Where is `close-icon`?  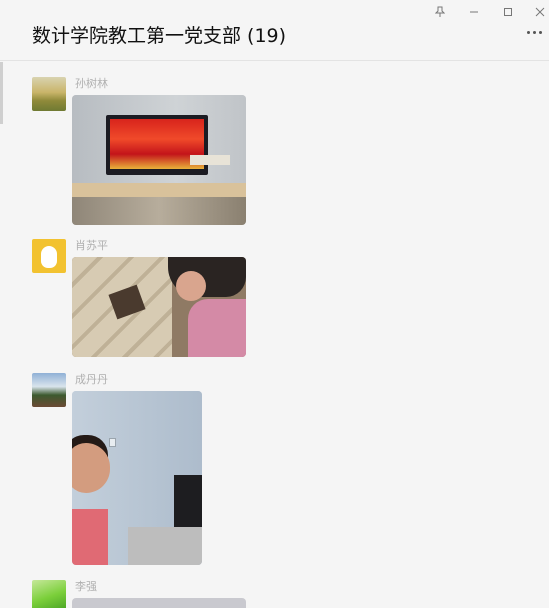
close-icon is located at coordinates (539, 12).